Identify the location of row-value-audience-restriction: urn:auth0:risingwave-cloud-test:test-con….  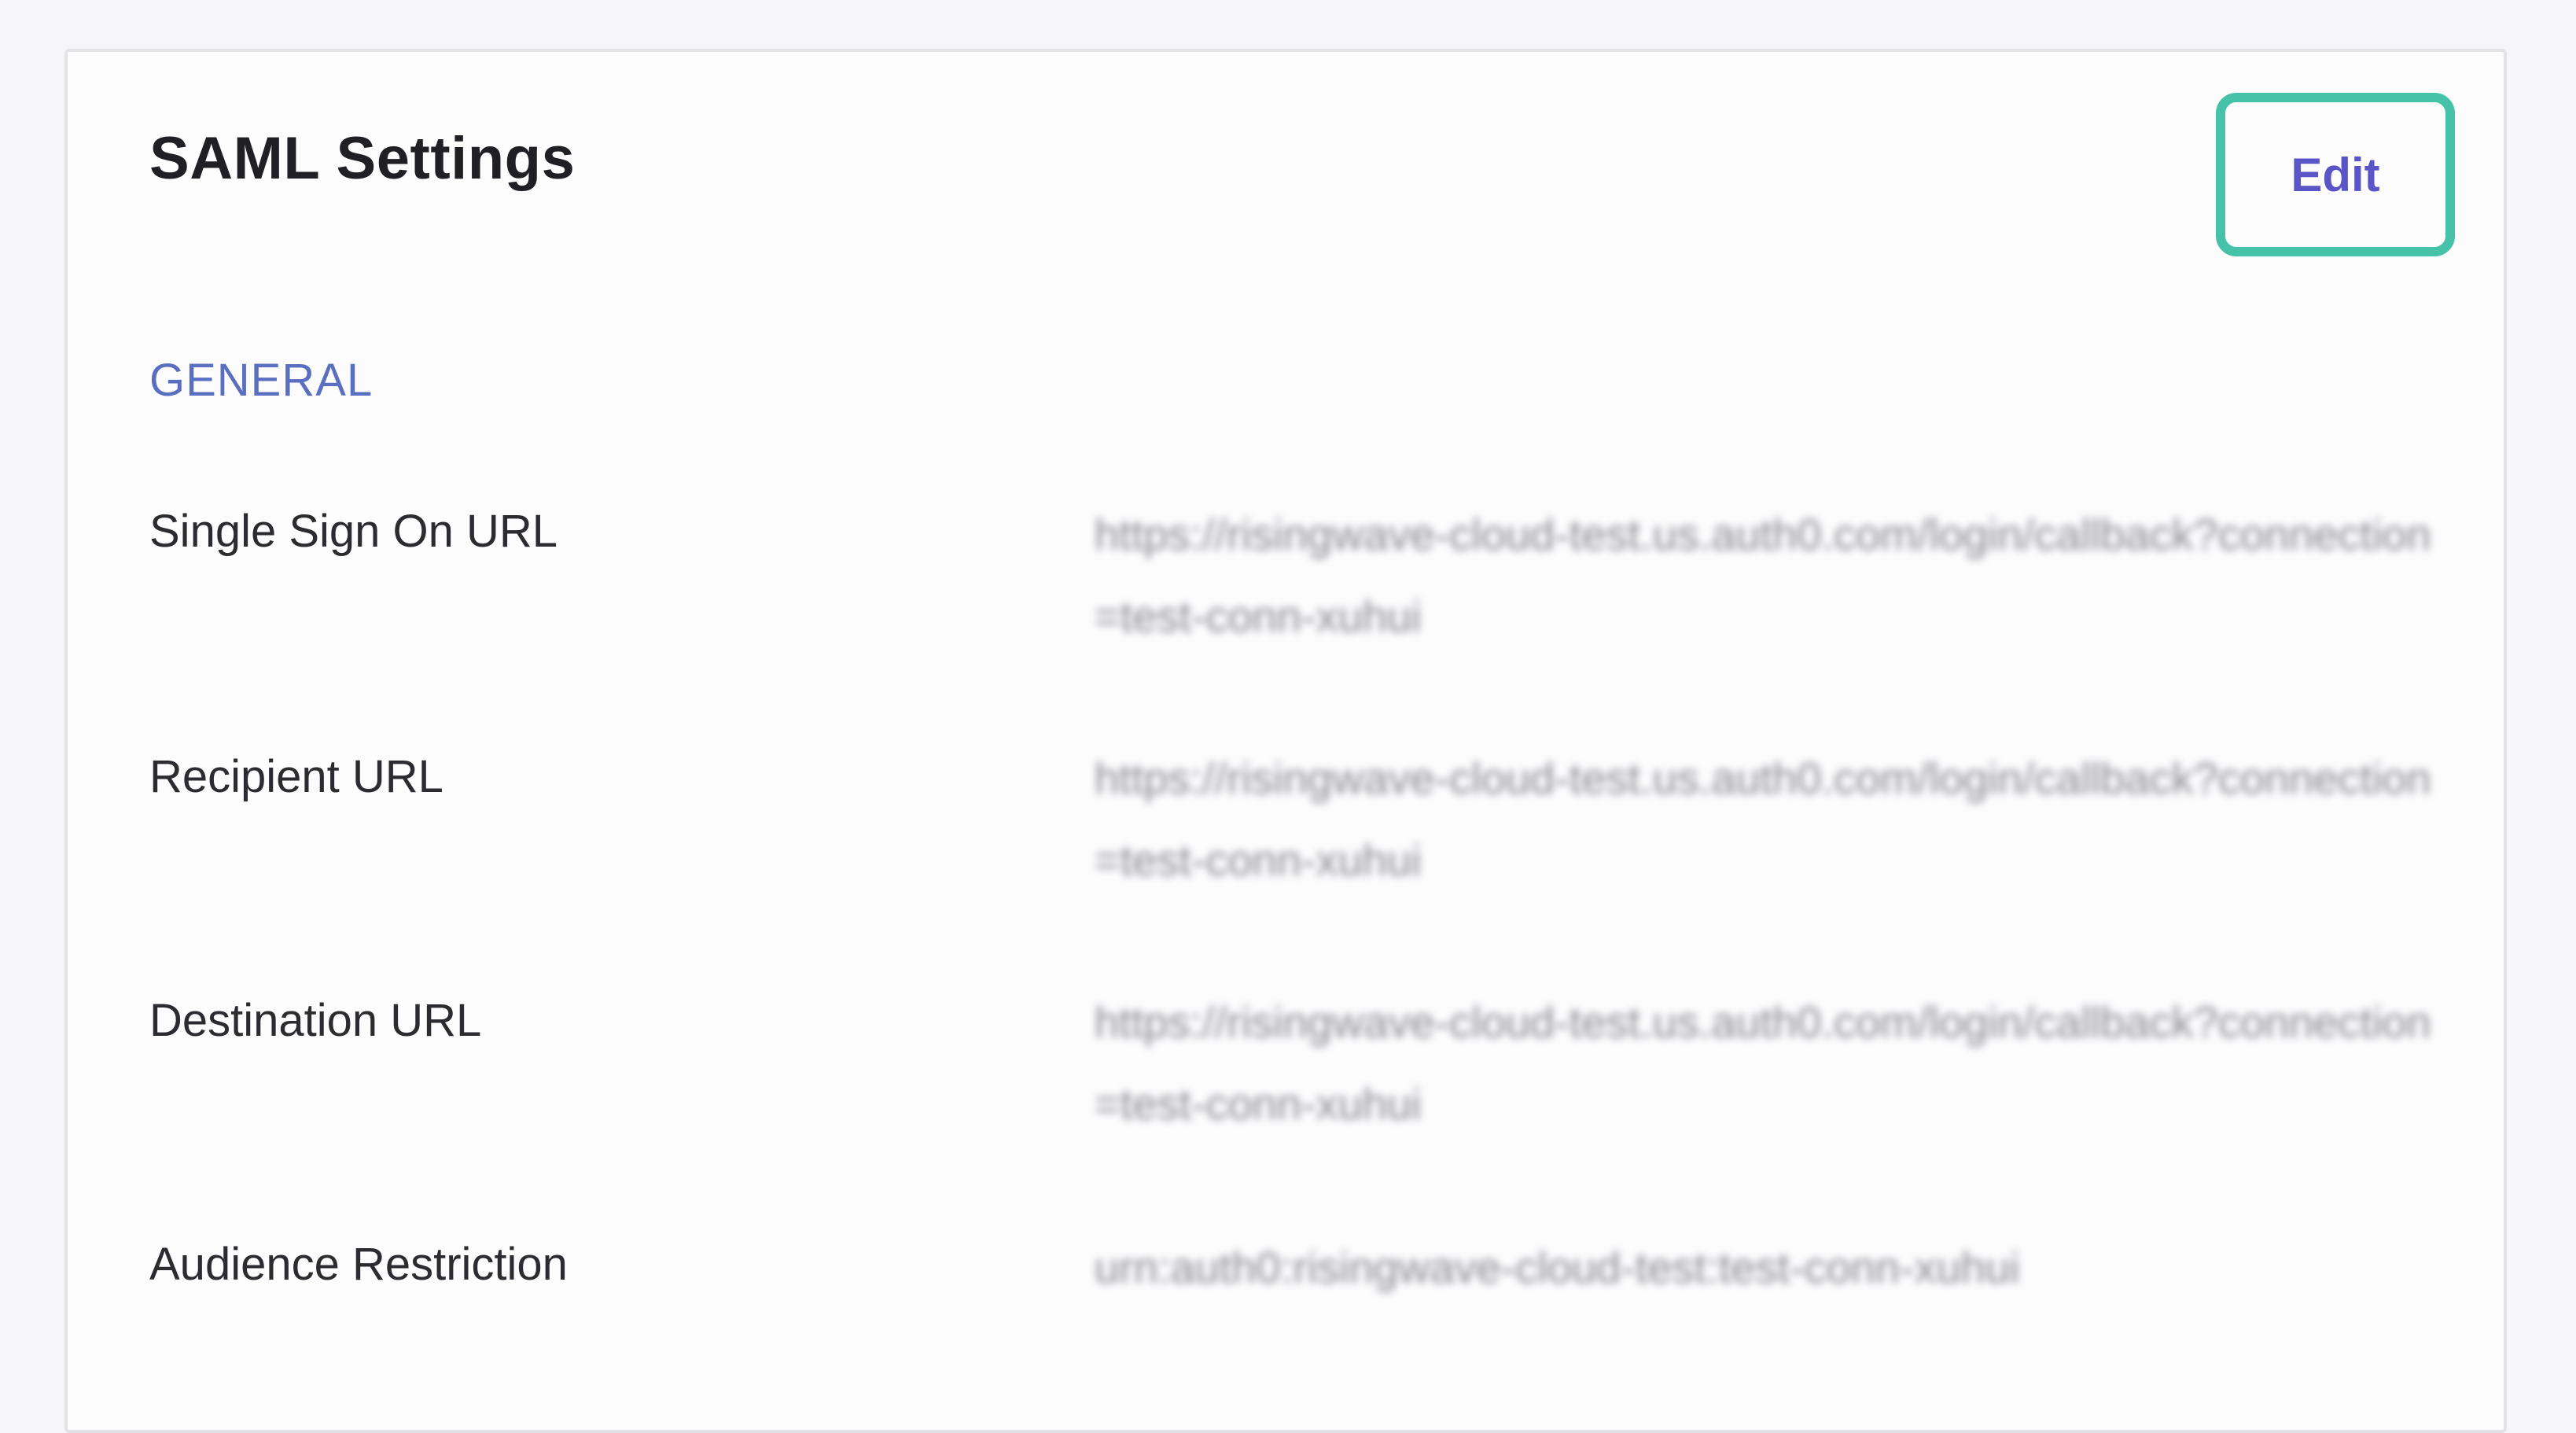
(1557, 1267).